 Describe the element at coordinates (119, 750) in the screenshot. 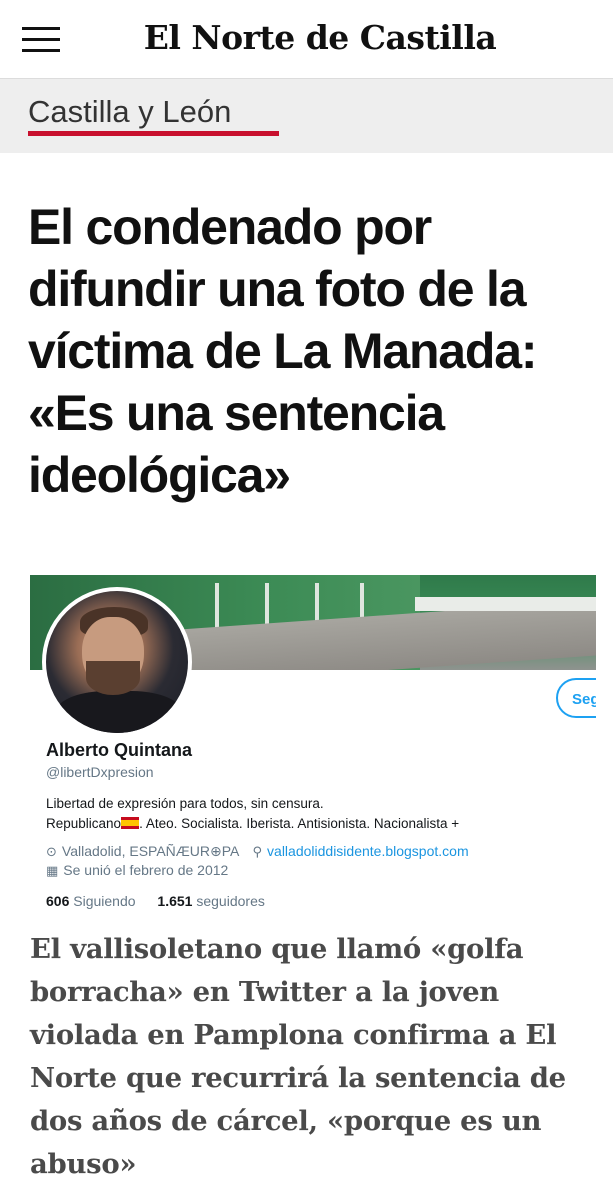

I see `profile-name: Alberto Quintana` at that location.